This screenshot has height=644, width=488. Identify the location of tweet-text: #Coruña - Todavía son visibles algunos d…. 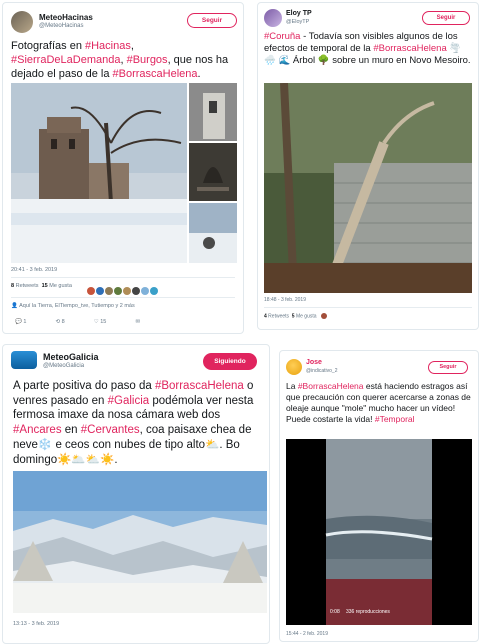
(369, 49).